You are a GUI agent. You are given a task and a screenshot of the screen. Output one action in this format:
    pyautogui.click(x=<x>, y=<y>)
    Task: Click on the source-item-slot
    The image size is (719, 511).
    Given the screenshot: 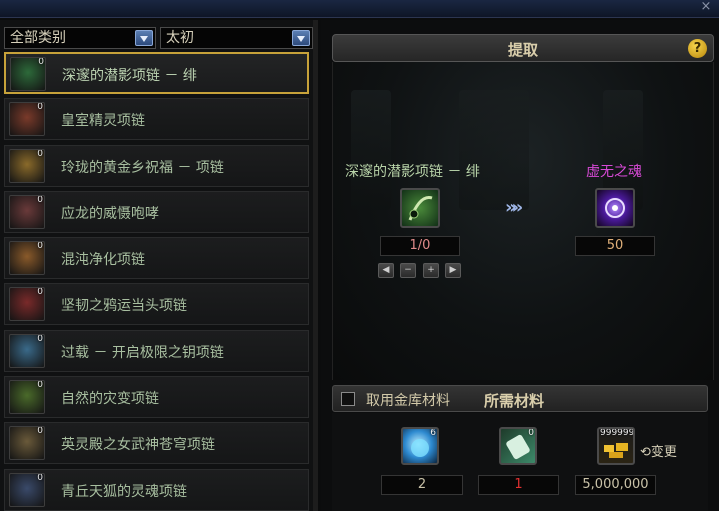 What is the action you would take?
    pyautogui.click(x=420, y=208)
    